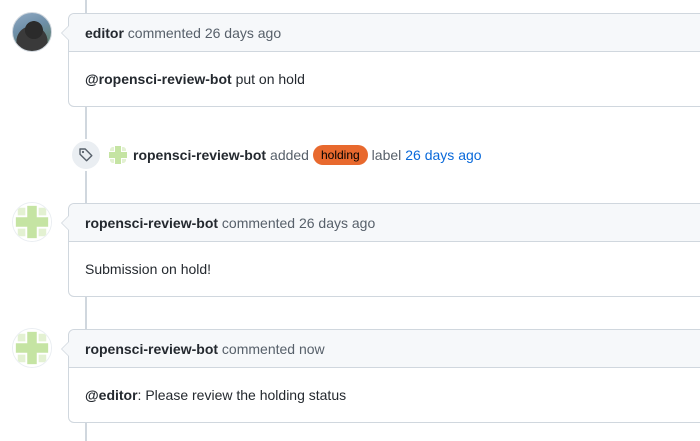 This screenshot has width=700, height=441. Describe the element at coordinates (32, 32) in the screenshot. I see `avatar-editor` at that location.